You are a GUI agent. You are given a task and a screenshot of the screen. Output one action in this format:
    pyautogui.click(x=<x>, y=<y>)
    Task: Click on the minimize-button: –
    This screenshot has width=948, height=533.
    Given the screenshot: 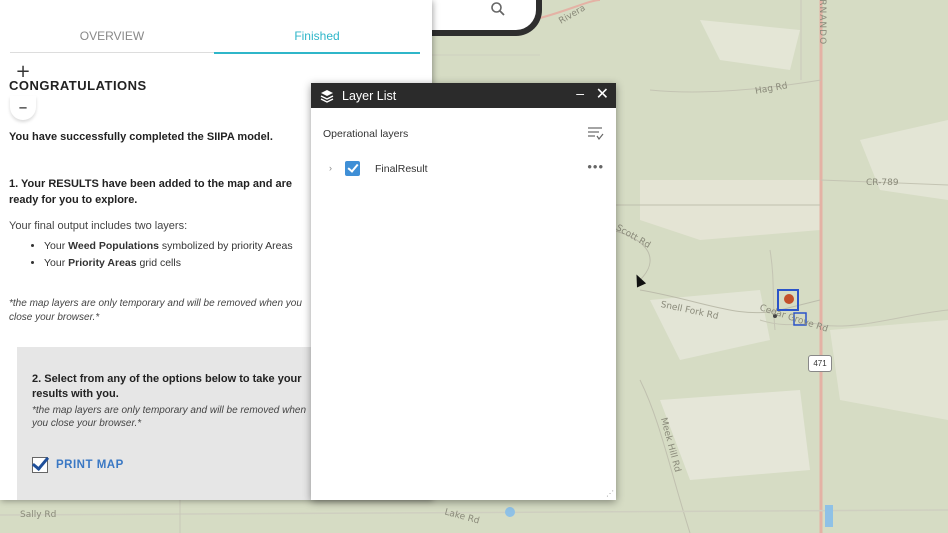 What is the action you would take?
    pyautogui.click(x=580, y=93)
    